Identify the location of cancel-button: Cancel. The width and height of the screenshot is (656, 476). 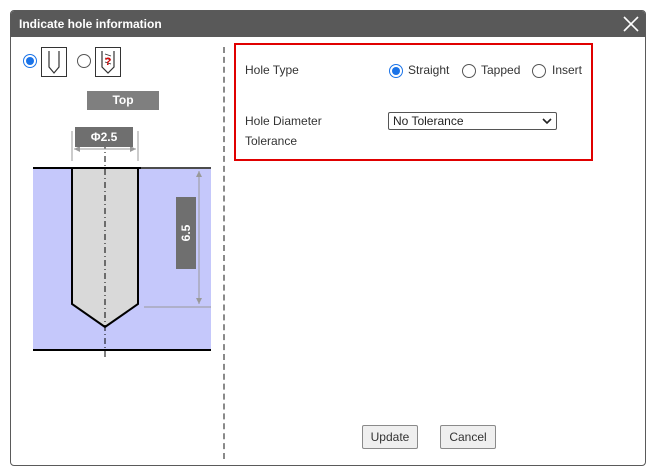
(468, 437).